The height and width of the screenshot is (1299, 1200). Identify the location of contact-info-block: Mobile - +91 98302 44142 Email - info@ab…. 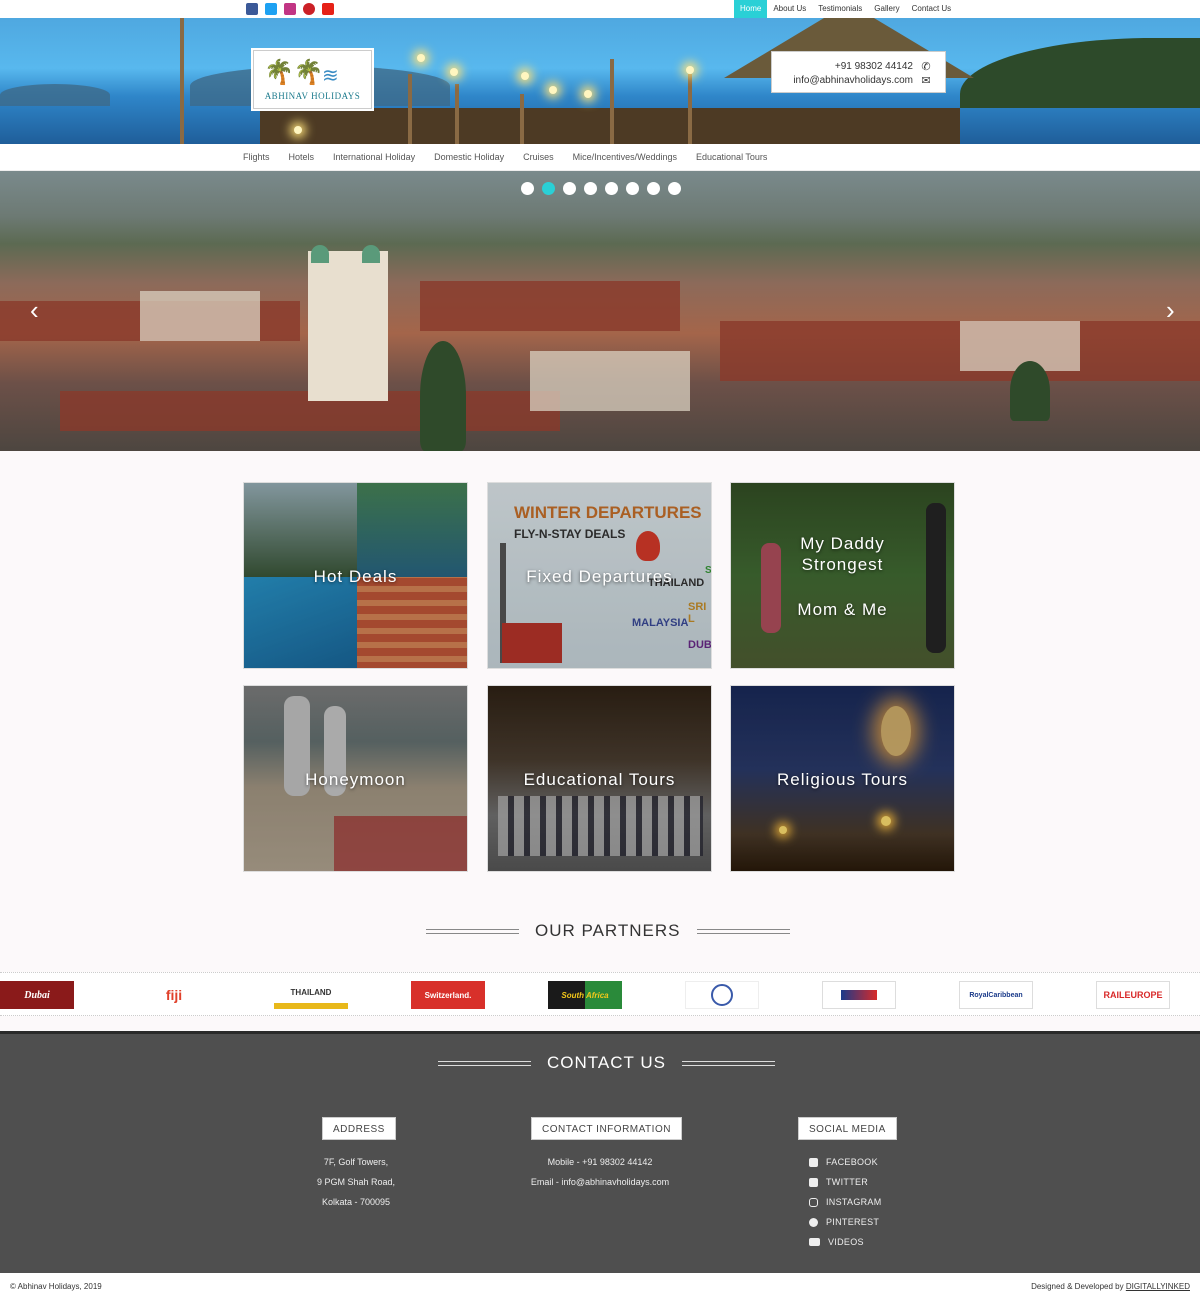
(600, 1172).